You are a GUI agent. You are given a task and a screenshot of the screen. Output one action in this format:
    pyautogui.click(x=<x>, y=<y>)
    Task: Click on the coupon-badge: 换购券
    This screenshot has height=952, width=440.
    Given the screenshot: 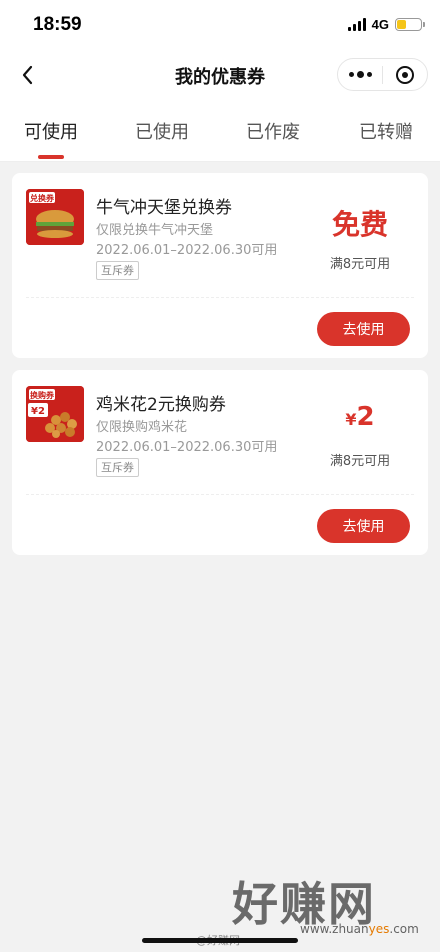 What is the action you would take?
    pyautogui.click(x=42, y=395)
    